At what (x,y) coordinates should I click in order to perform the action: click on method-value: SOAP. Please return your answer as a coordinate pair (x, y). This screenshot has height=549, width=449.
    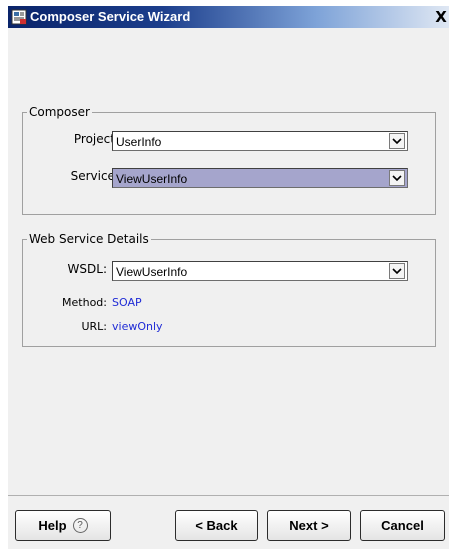
    Looking at the image, I should click on (127, 302).